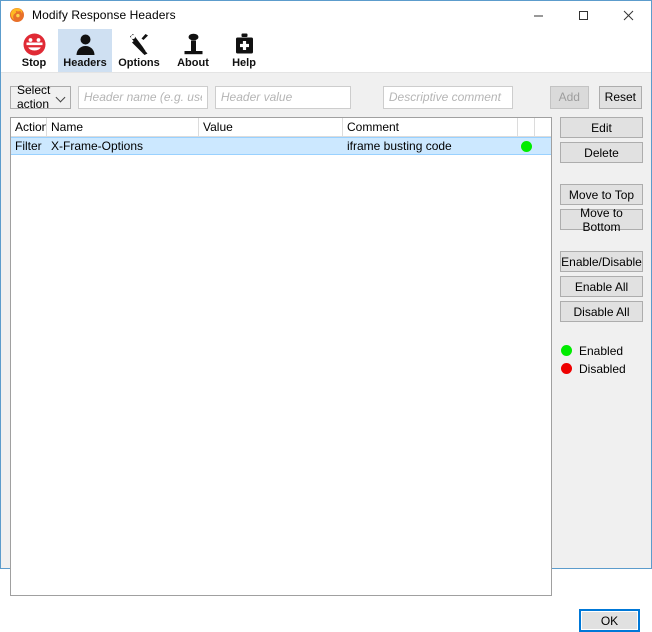 The height and width of the screenshot is (632, 652). I want to click on legend-dot-disabled-icon, so click(566, 368).